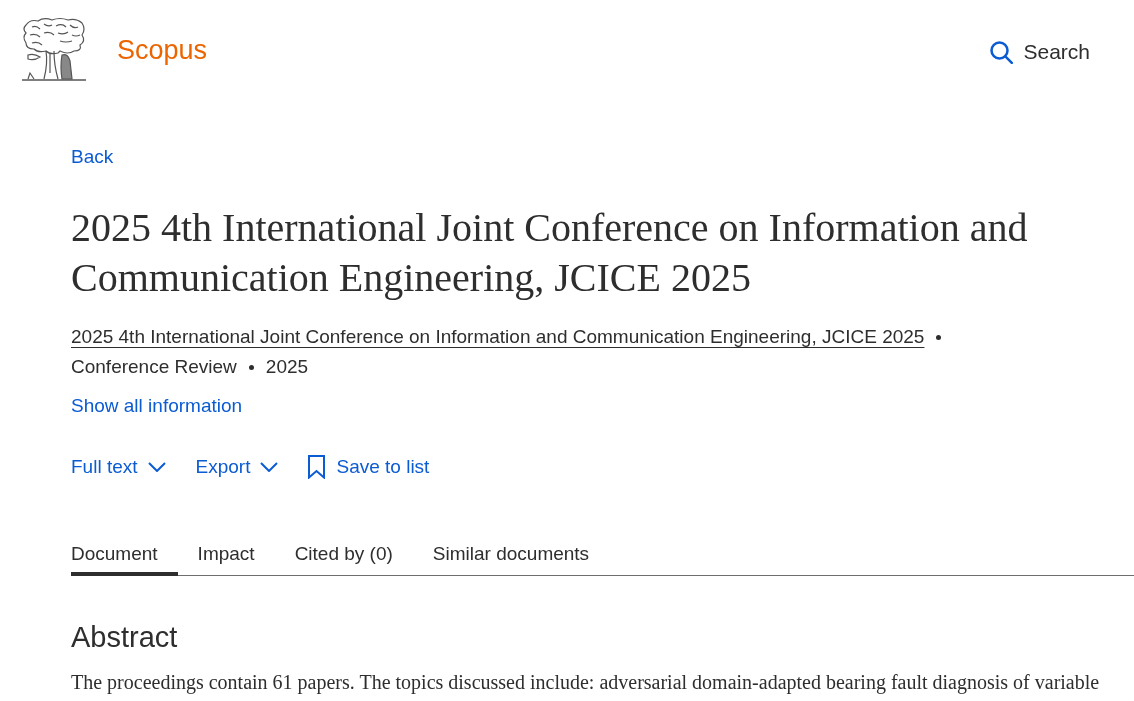 This screenshot has height=701, width=1134. What do you see at coordinates (317, 467) in the screenshot?
I see `bookmark-icon` at bounding box center [317, 467].